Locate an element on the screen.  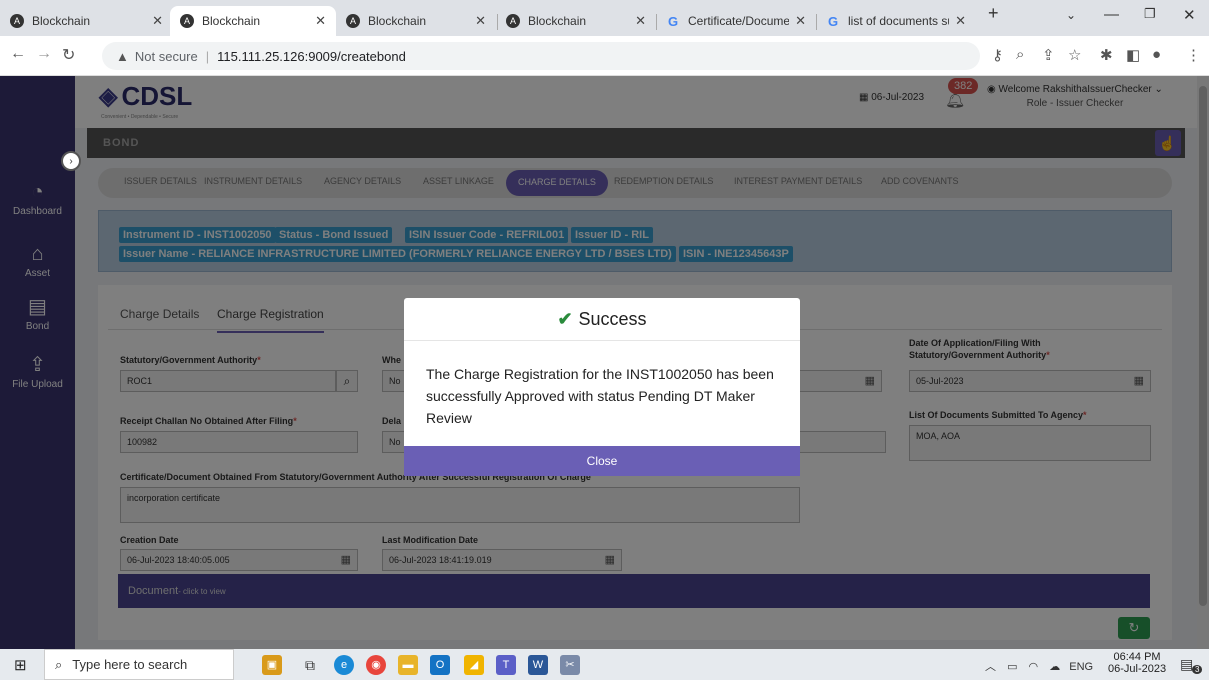
cloud-icon: ☁ is located at coordinates (1054, 667).